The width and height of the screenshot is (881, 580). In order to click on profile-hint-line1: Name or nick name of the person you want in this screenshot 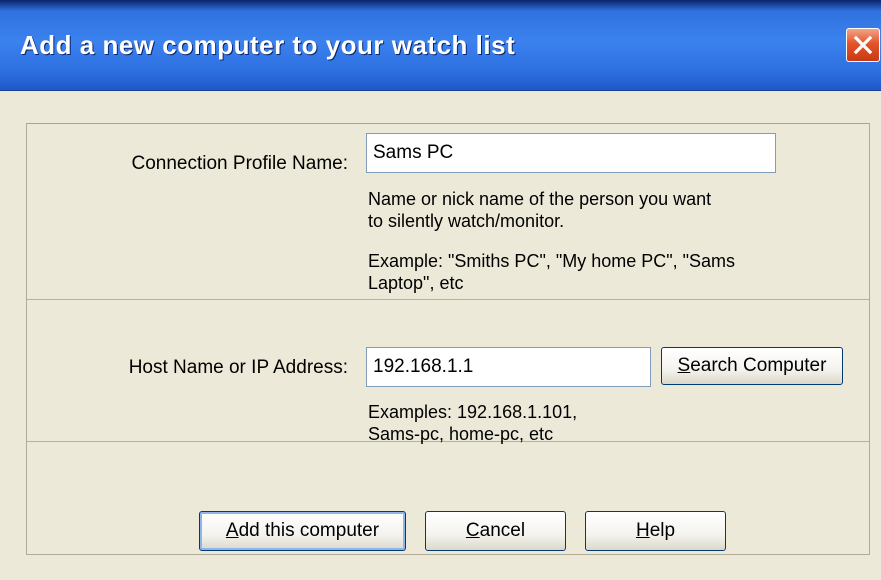, I will do `click(540, 199)`.